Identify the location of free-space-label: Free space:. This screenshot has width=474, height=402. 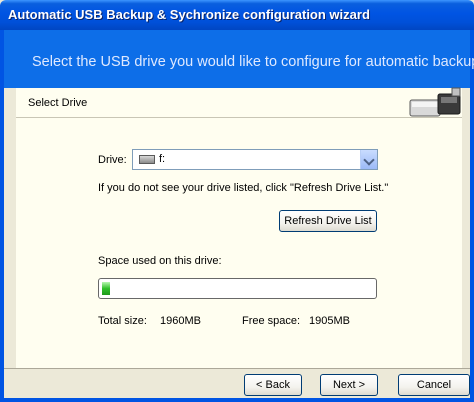
(271, 321).